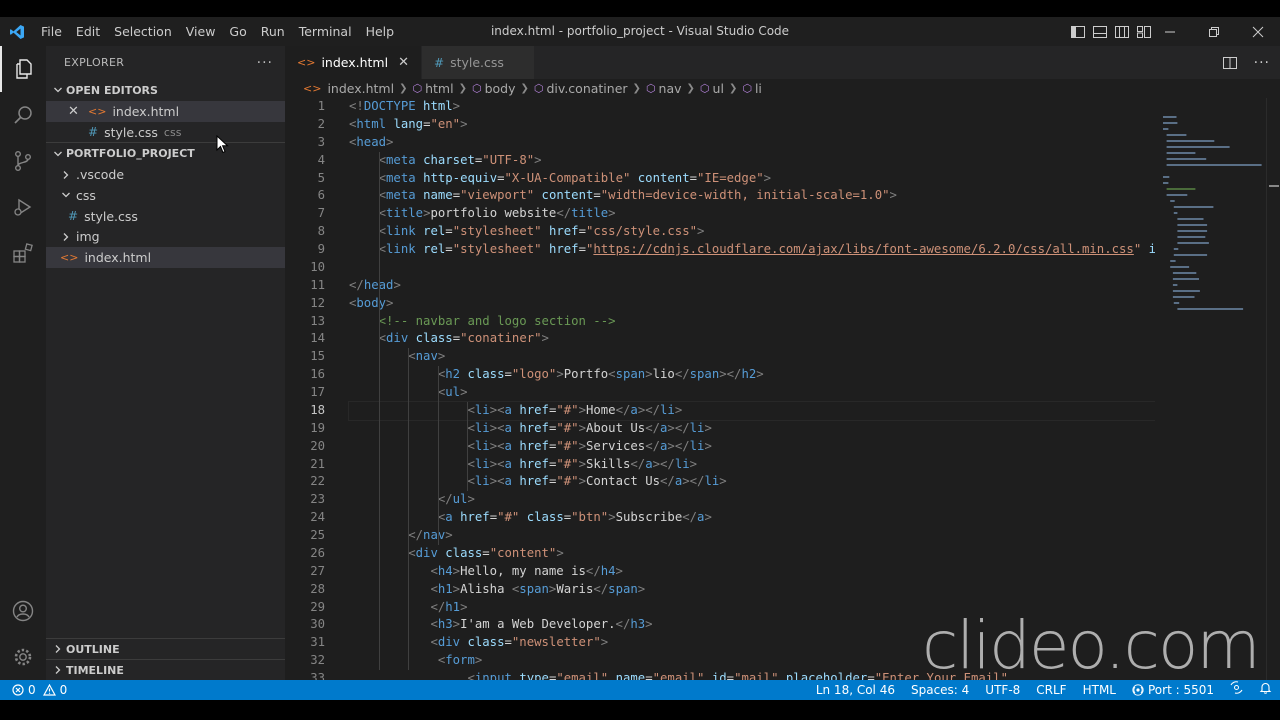 This screenshot has height=720, width=1280. Describe the element at coordinates (88, 31) in the screenshot. I see `menu-edit: Edit` at that location.